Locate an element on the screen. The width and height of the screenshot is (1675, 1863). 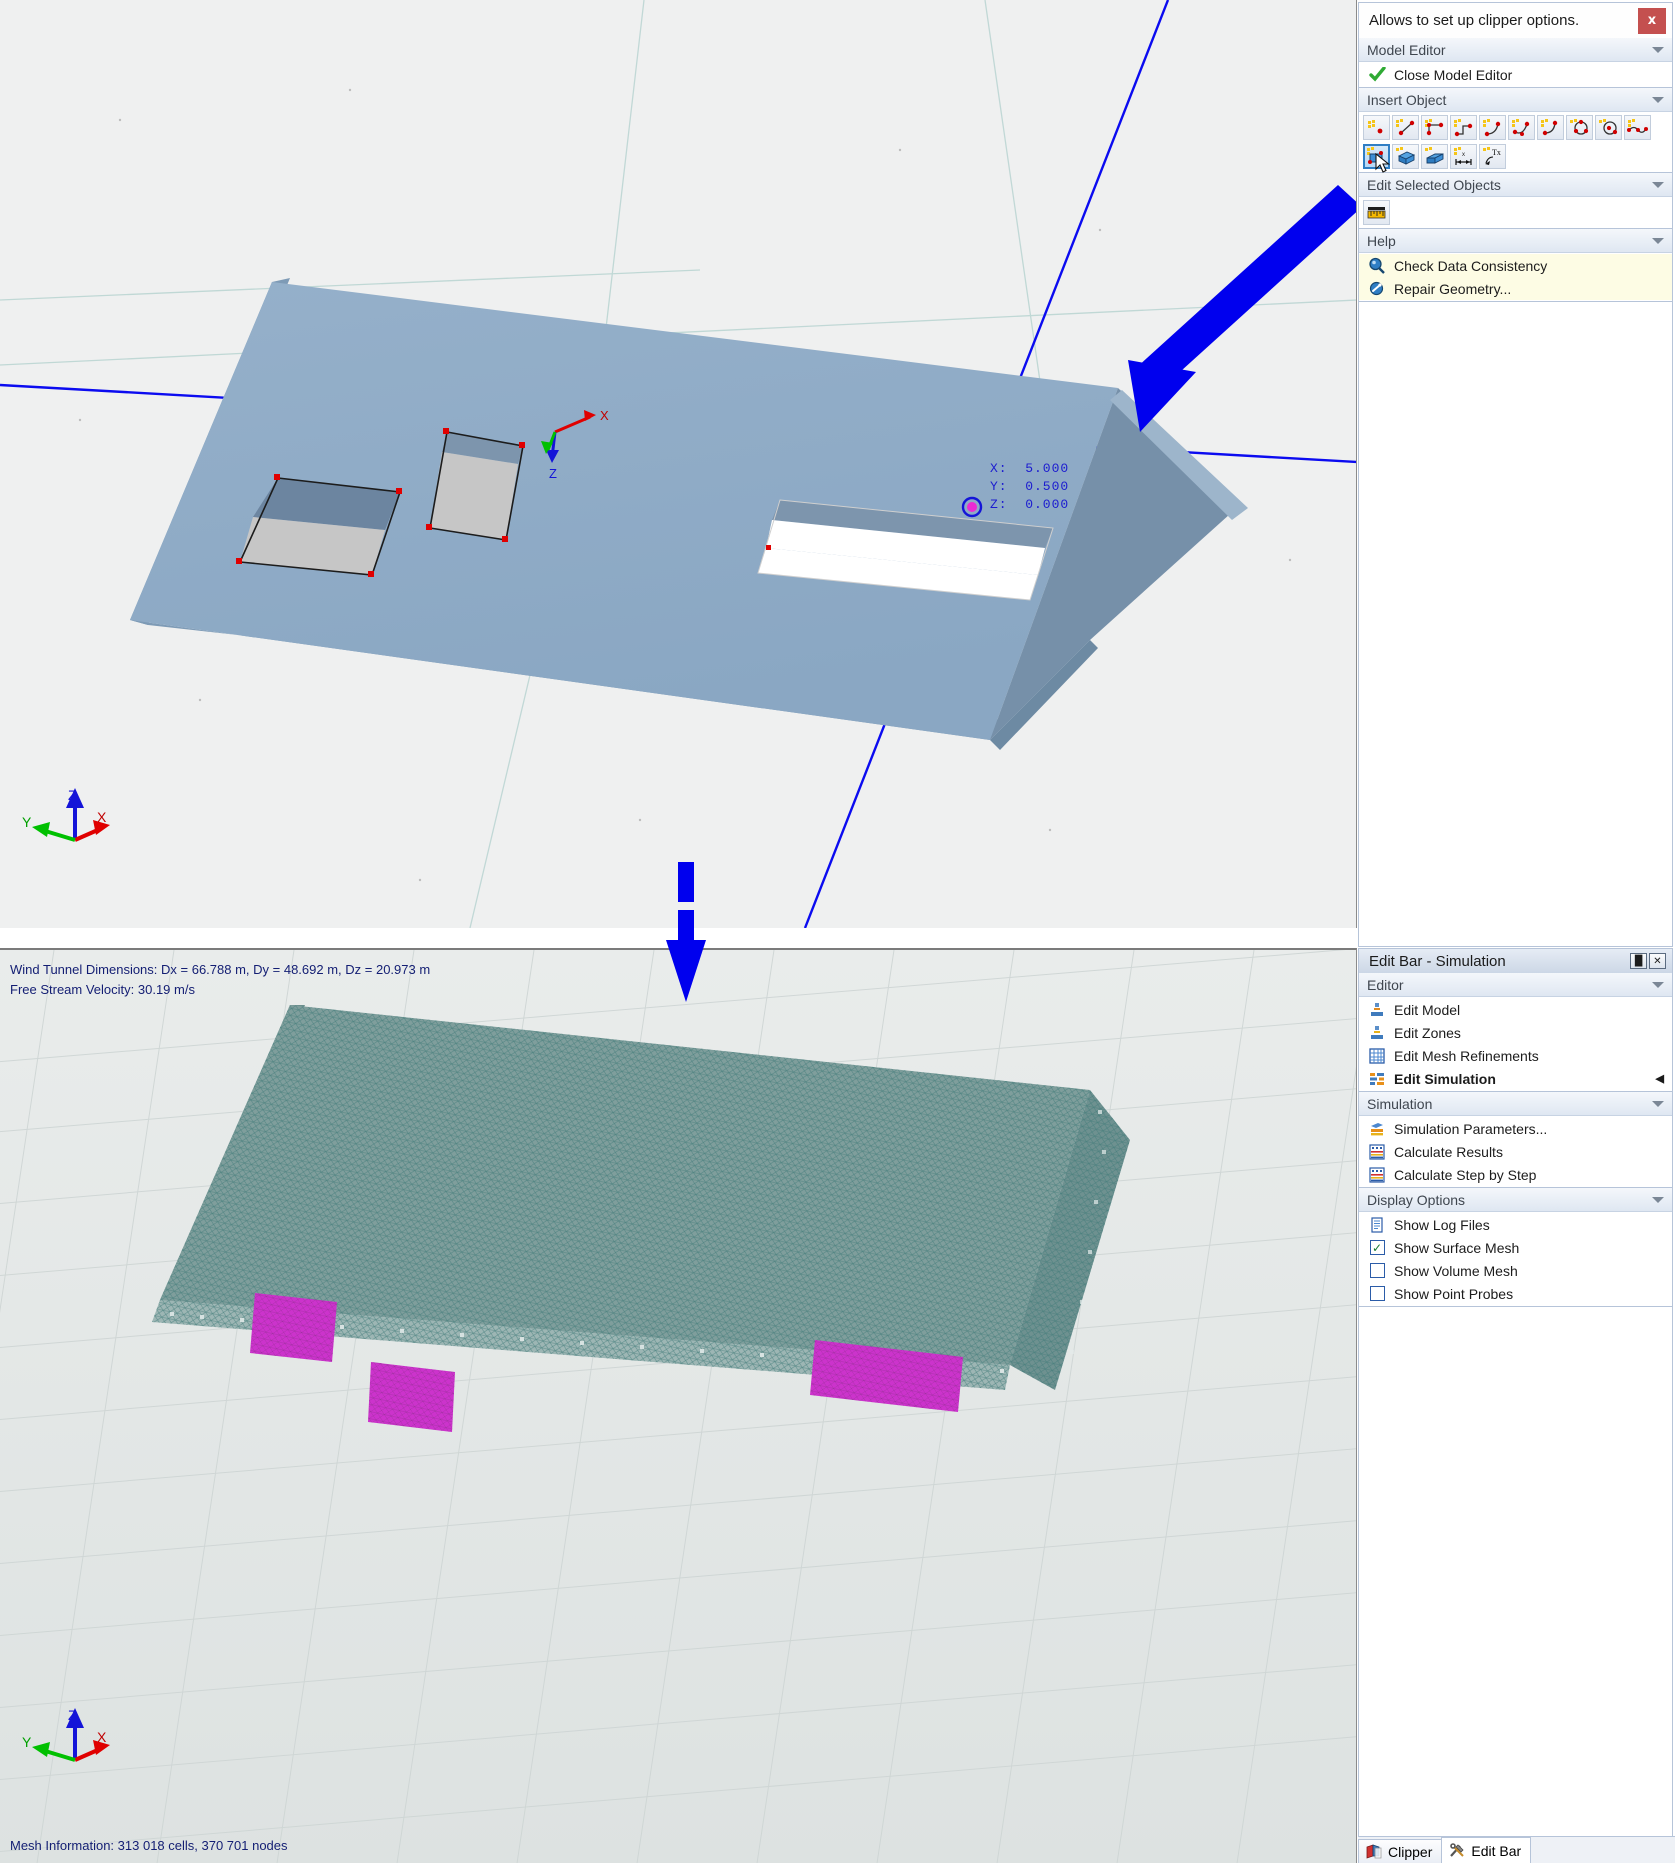
group-title: Display Options is located at coordinates (1416, 1199).